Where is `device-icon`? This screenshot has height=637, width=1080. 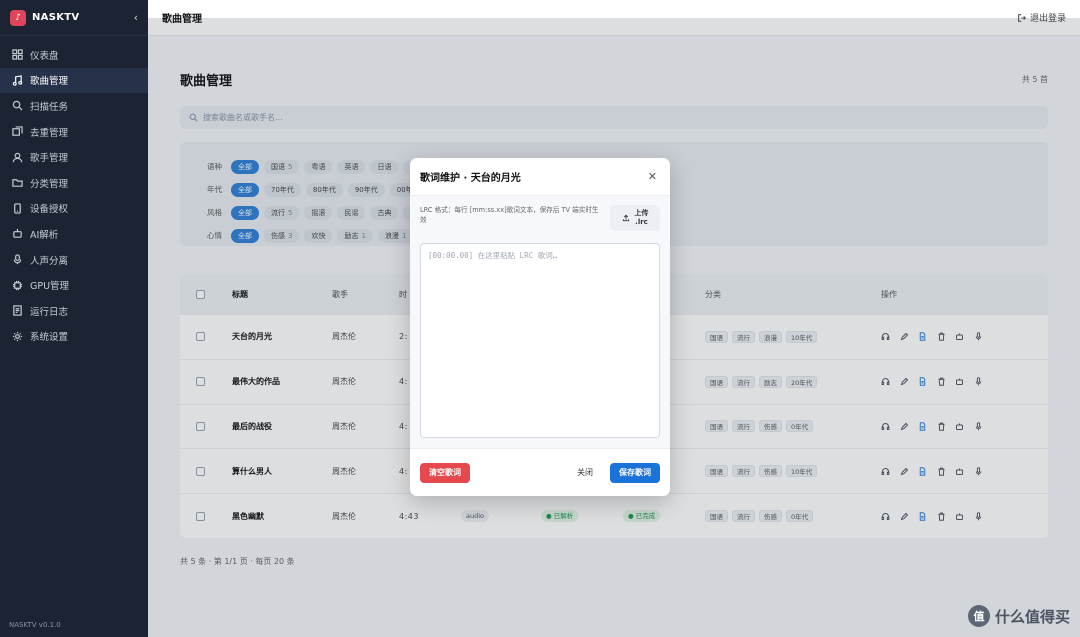 device-icon is located at coordinates (17, 208).